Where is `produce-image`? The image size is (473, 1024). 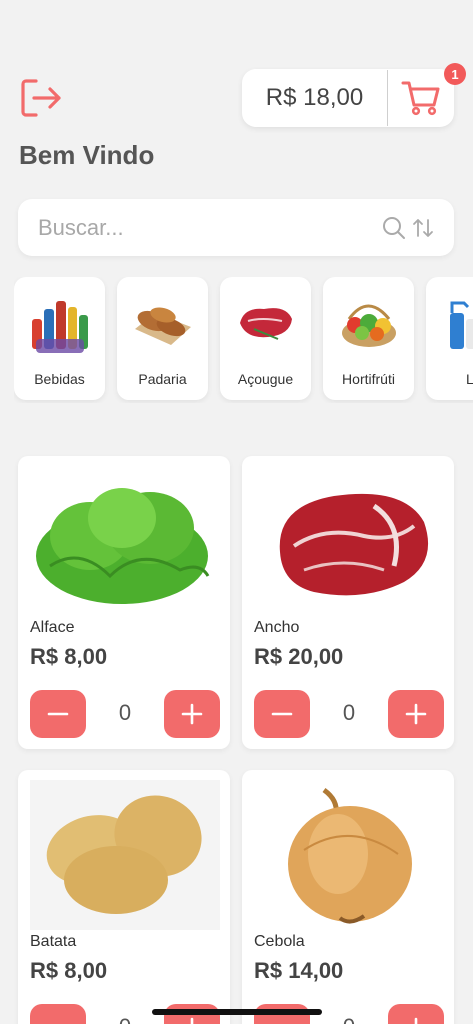
produce-image is located at coordinates (369, 325).